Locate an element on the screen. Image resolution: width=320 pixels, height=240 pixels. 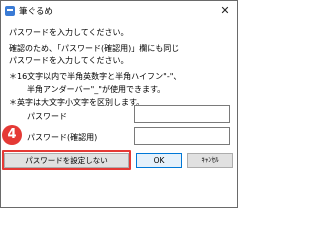
title-bar: 筆ぐるめ ✕ is located at coordinates (119, 11).